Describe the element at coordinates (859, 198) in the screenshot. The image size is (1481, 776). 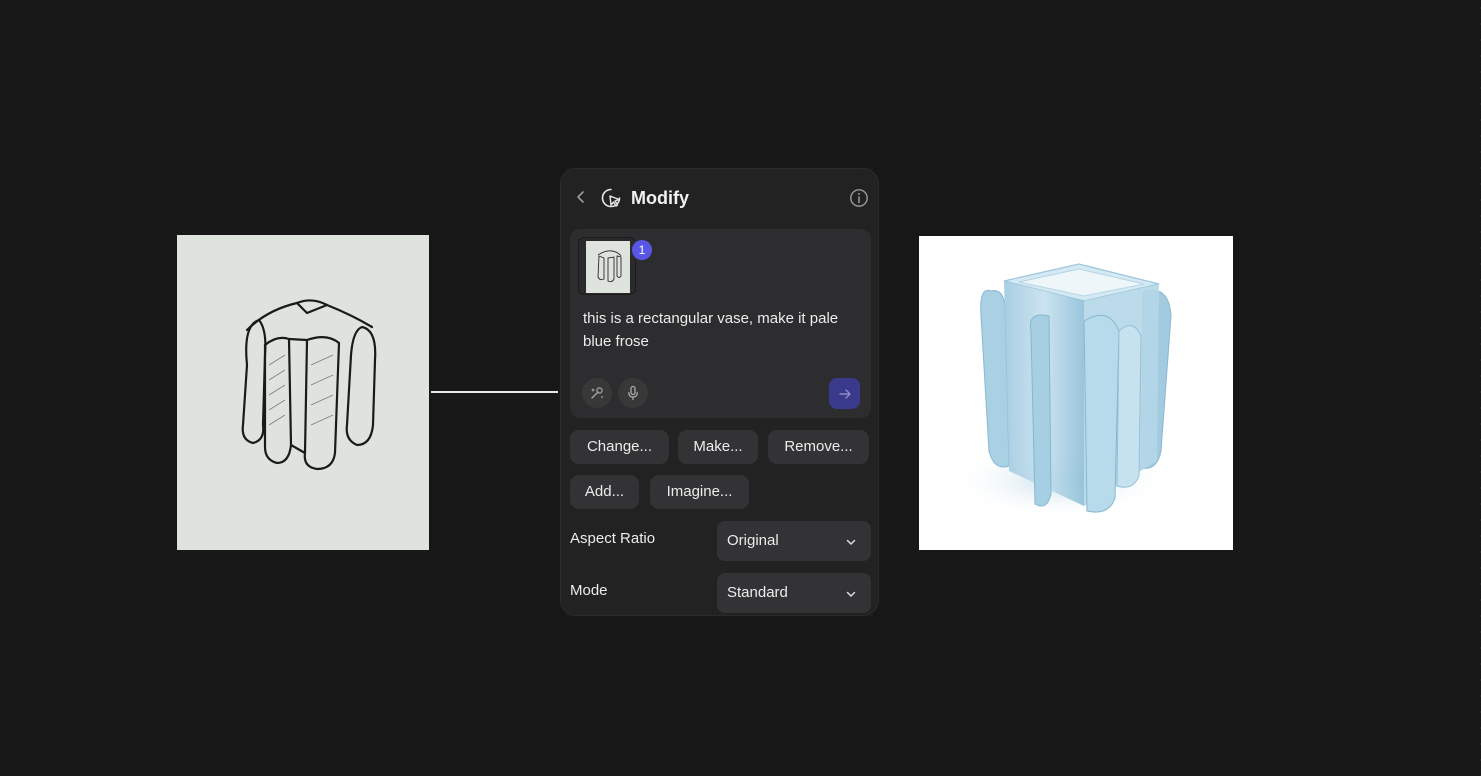
I see `info-icon` at that location.